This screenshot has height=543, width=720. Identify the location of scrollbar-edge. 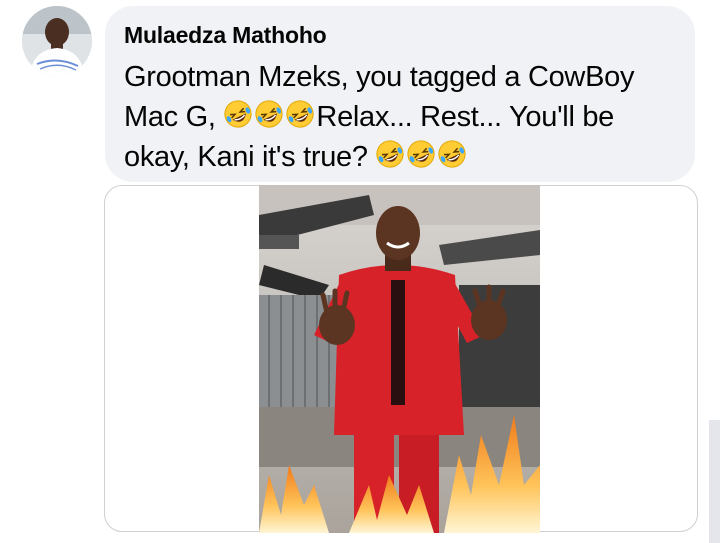
(714, 481).